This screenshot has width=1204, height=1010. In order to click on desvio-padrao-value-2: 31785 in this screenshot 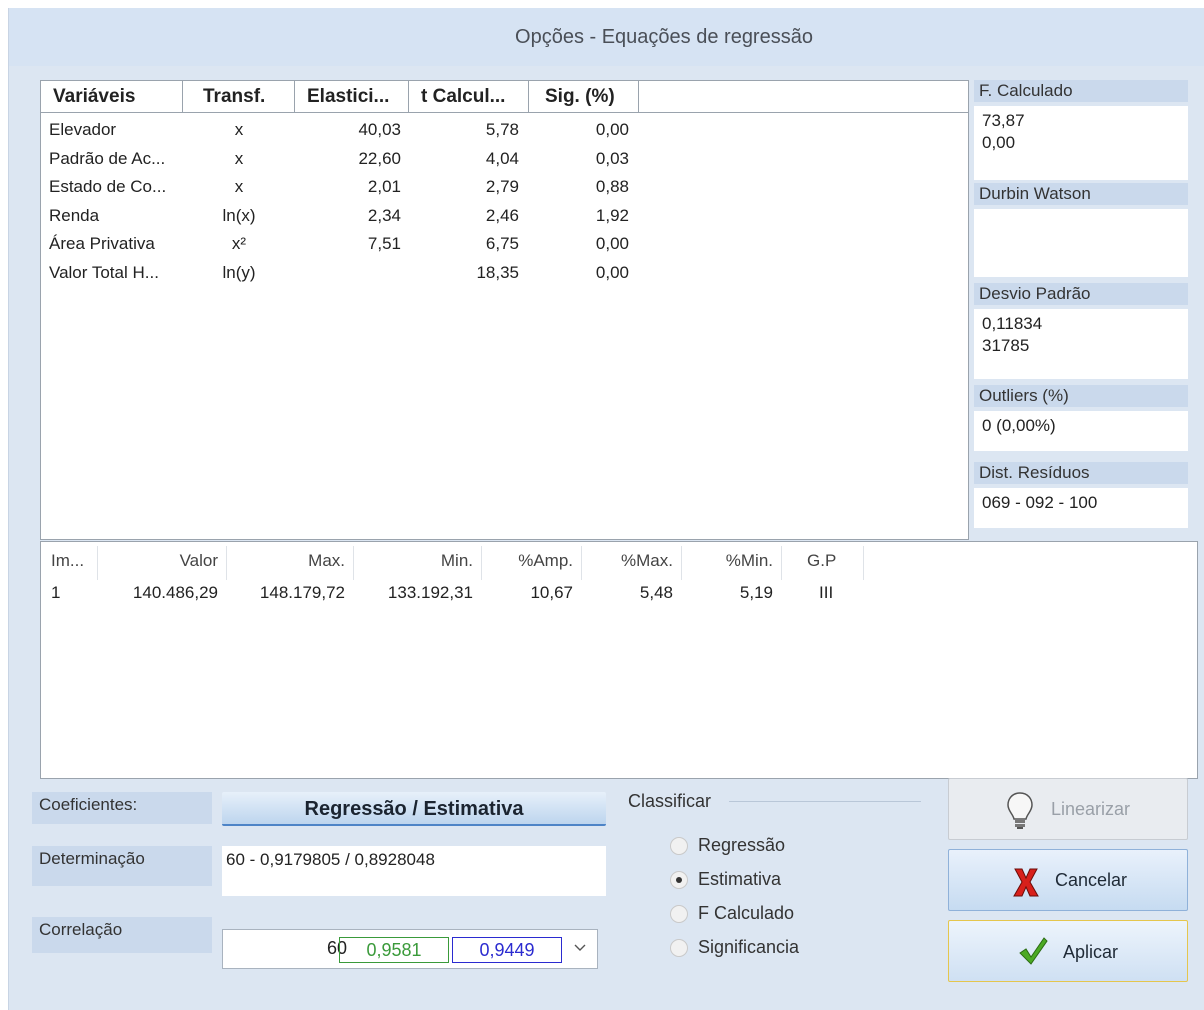, I will do `click(1006, 345)`.